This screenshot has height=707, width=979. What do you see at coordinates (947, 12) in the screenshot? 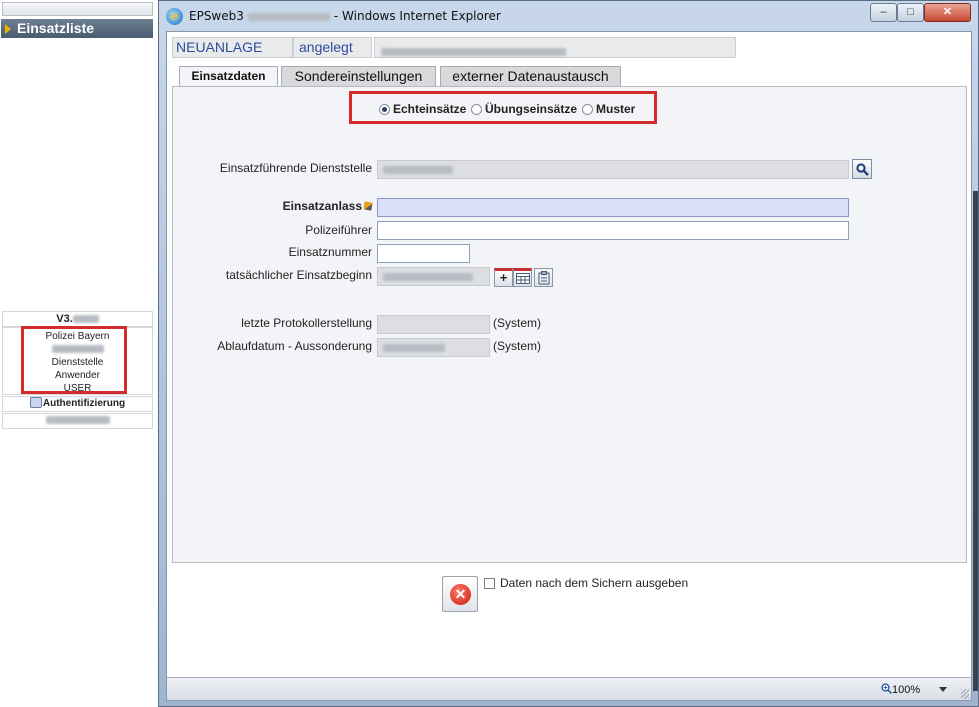
I see `close-window-button: ✕` at bounding box center [947, 12].